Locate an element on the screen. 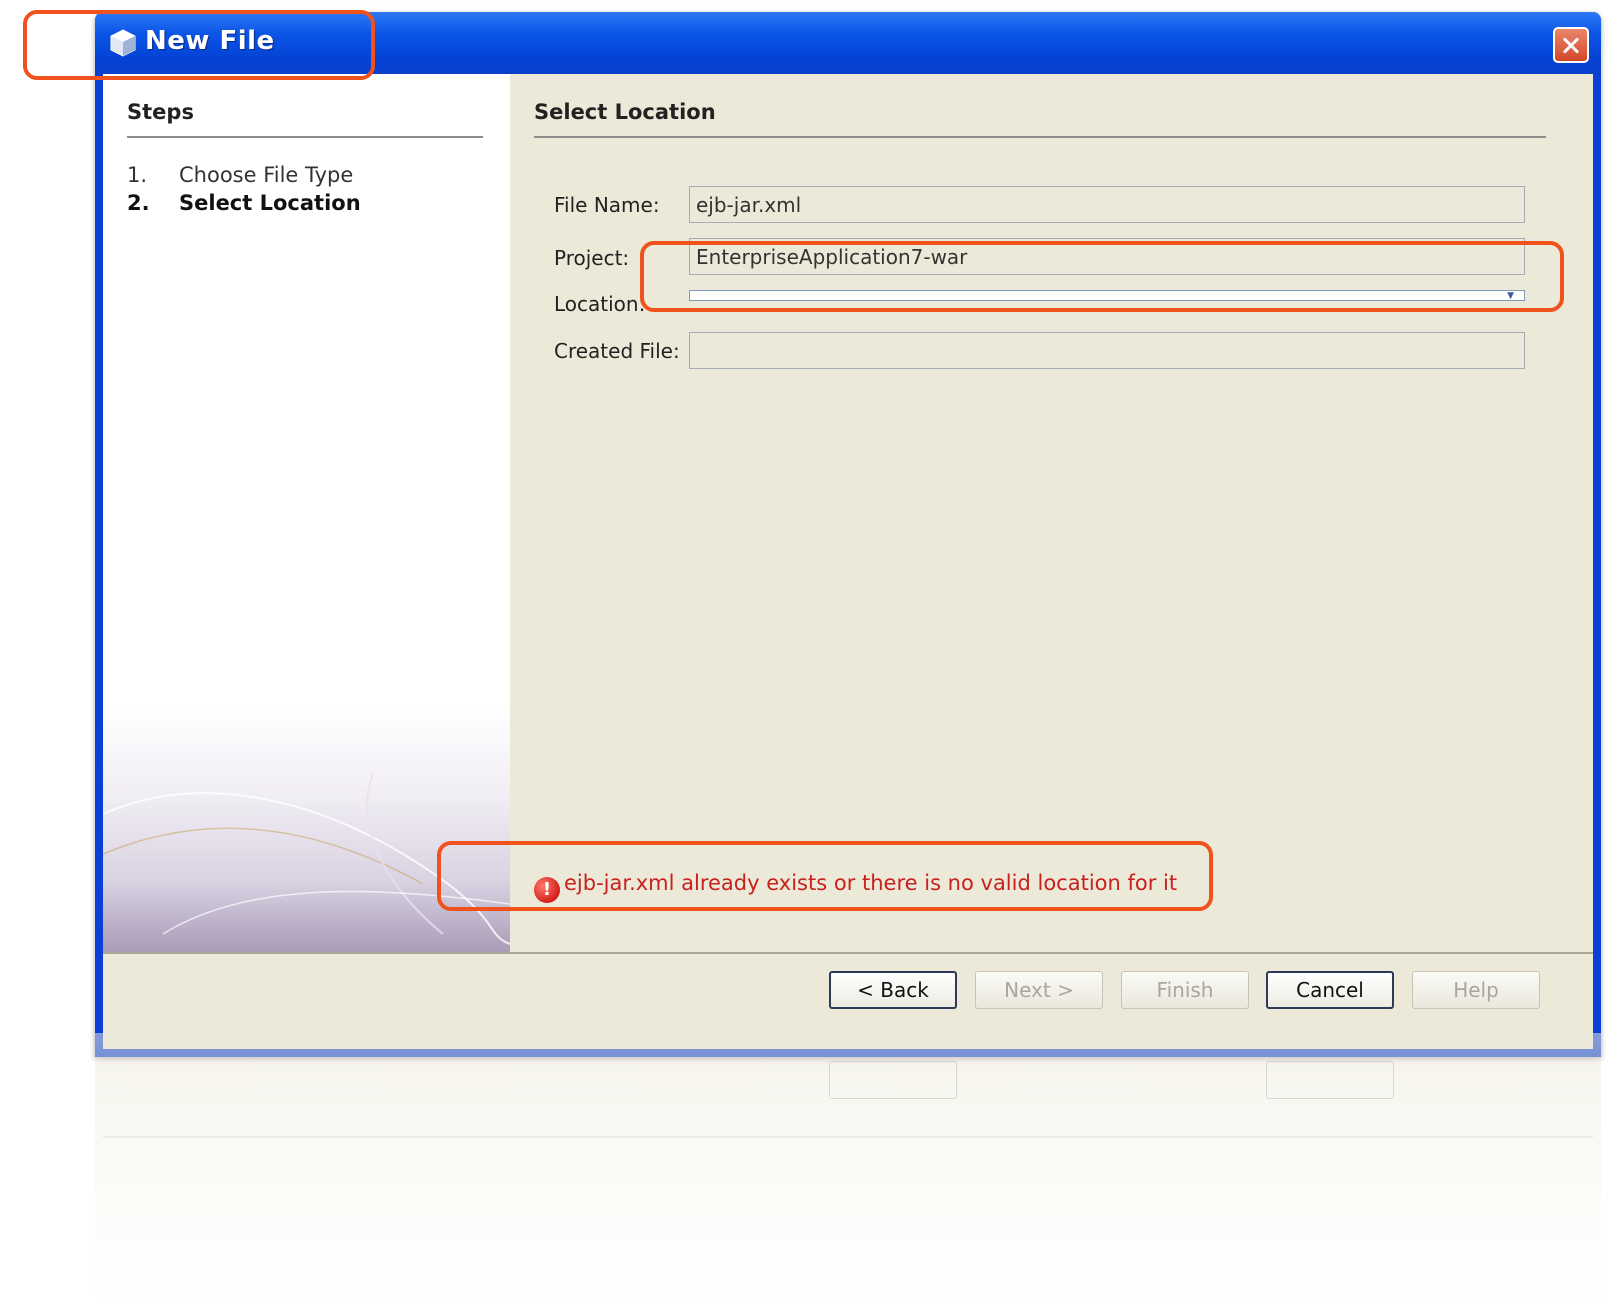  next-button: Next > is located at coordinates (1039, 990).